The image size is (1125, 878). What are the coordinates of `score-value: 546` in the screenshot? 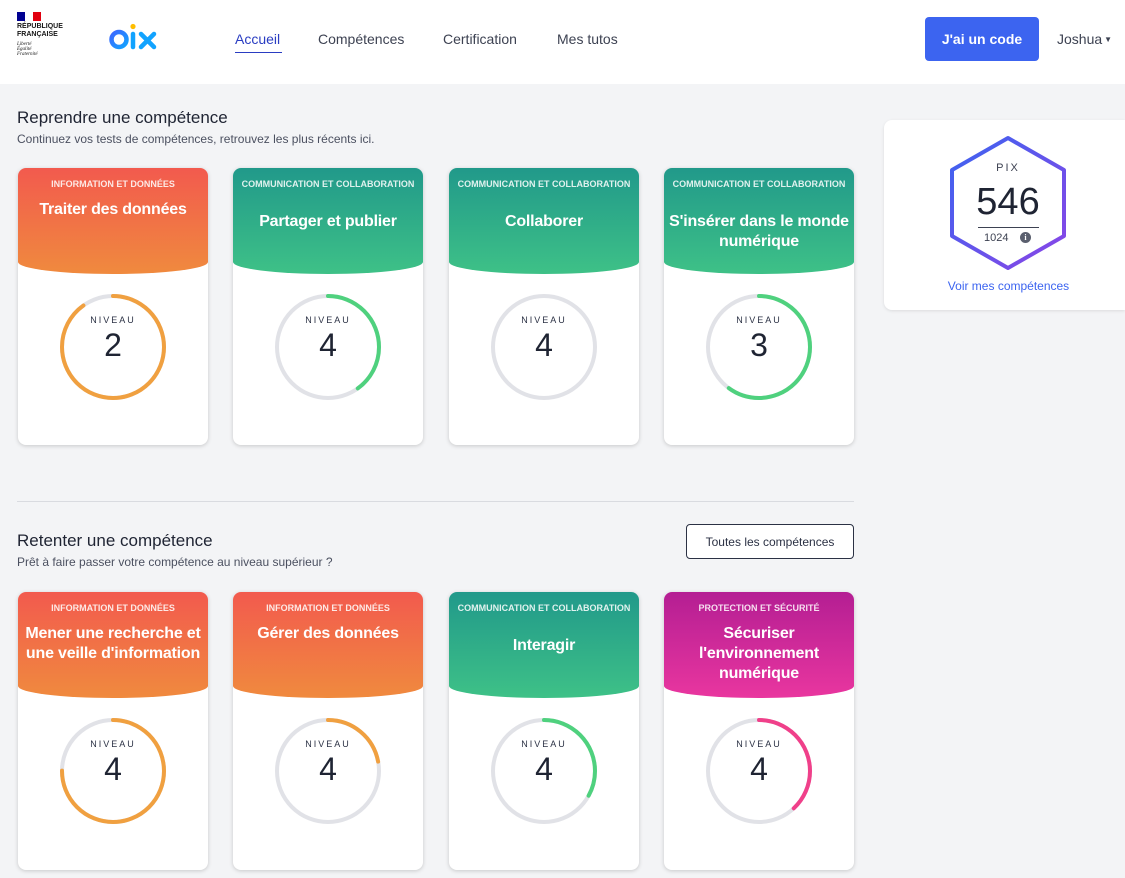 It's located at (1008, 202).